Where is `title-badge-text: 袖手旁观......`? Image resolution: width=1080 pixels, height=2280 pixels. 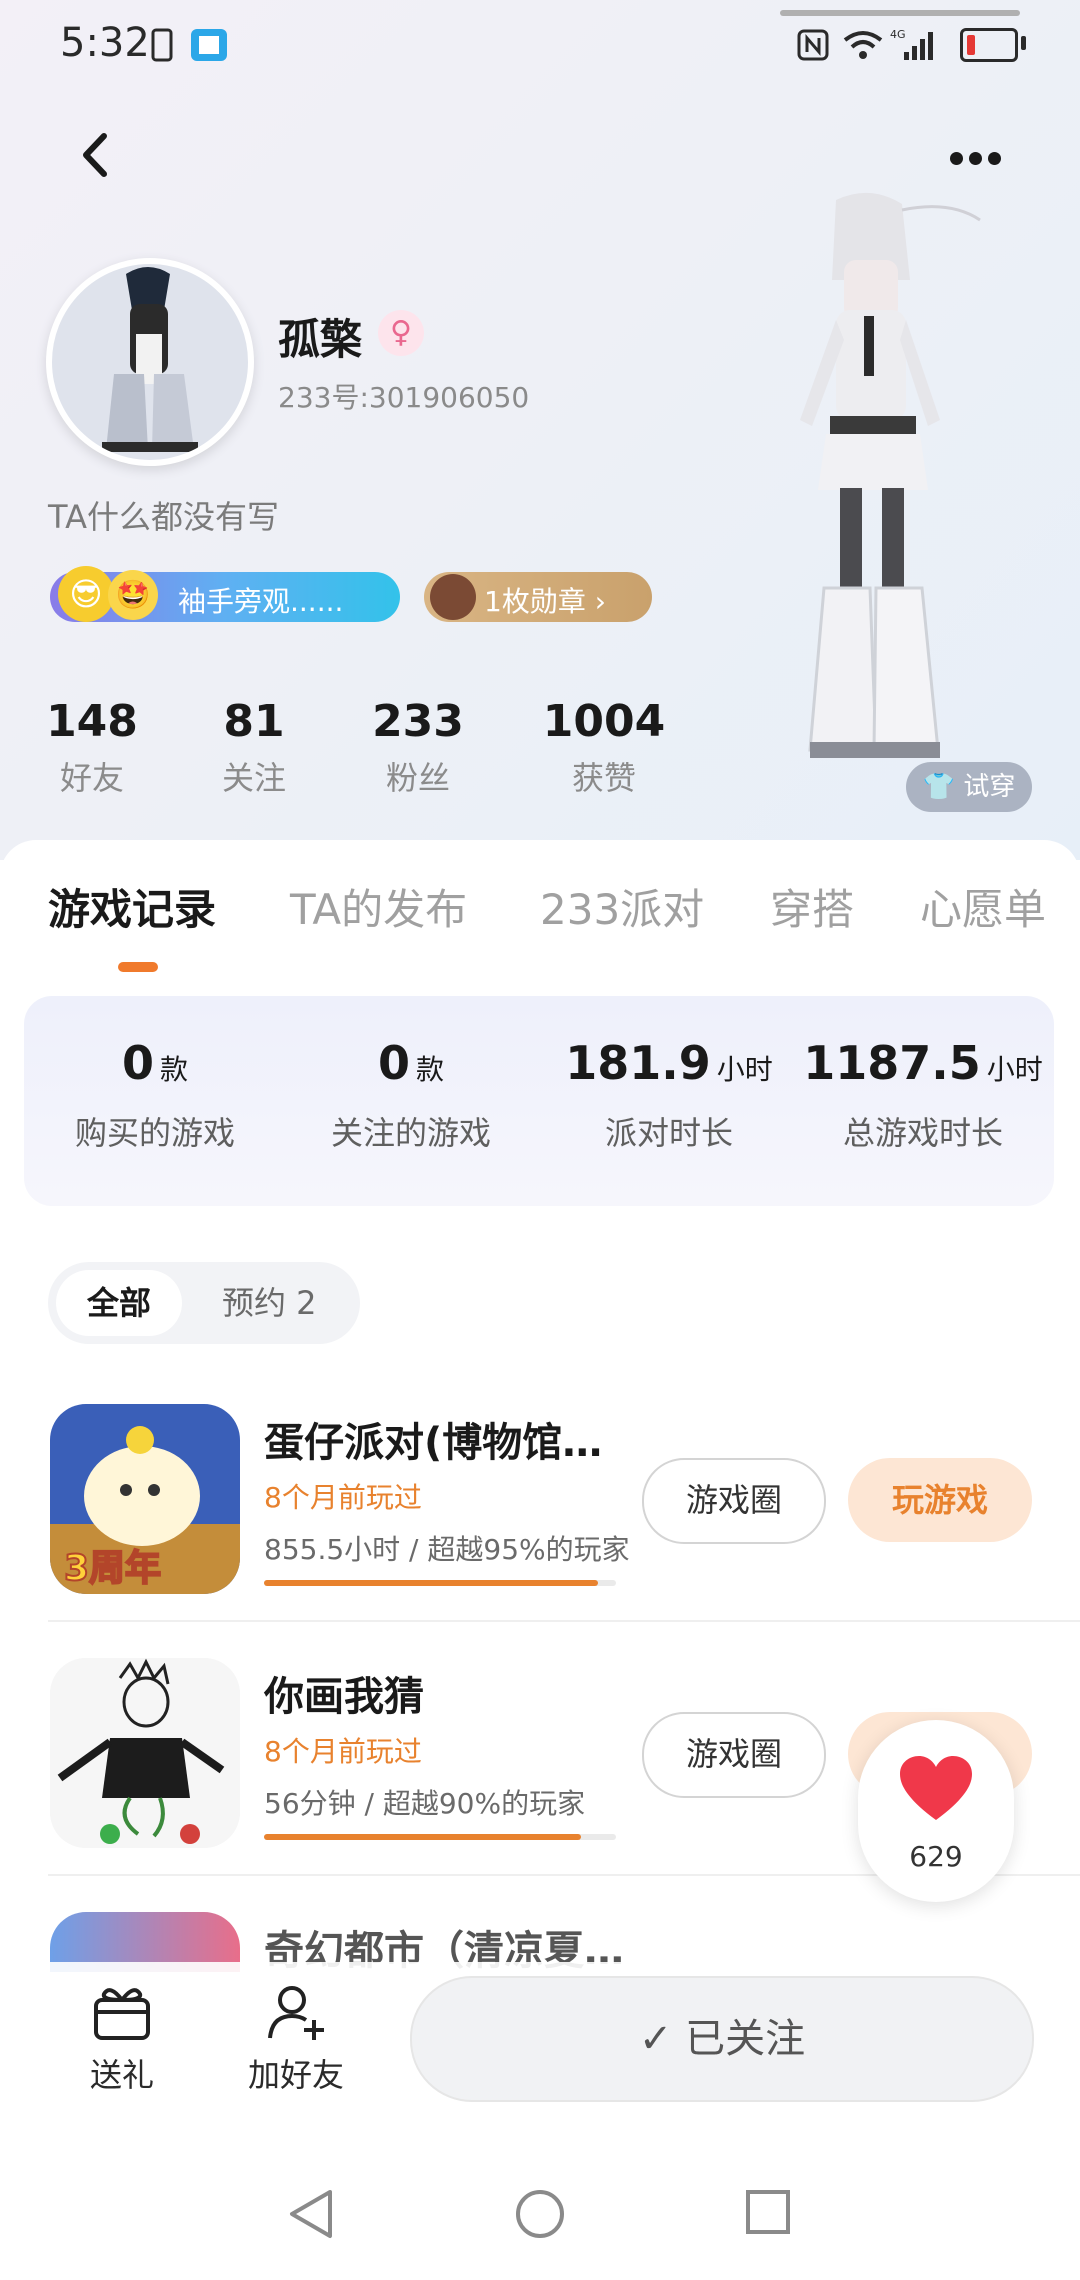
title-badge-text: 袖手旁观...... is located at coordinates (261, 601).